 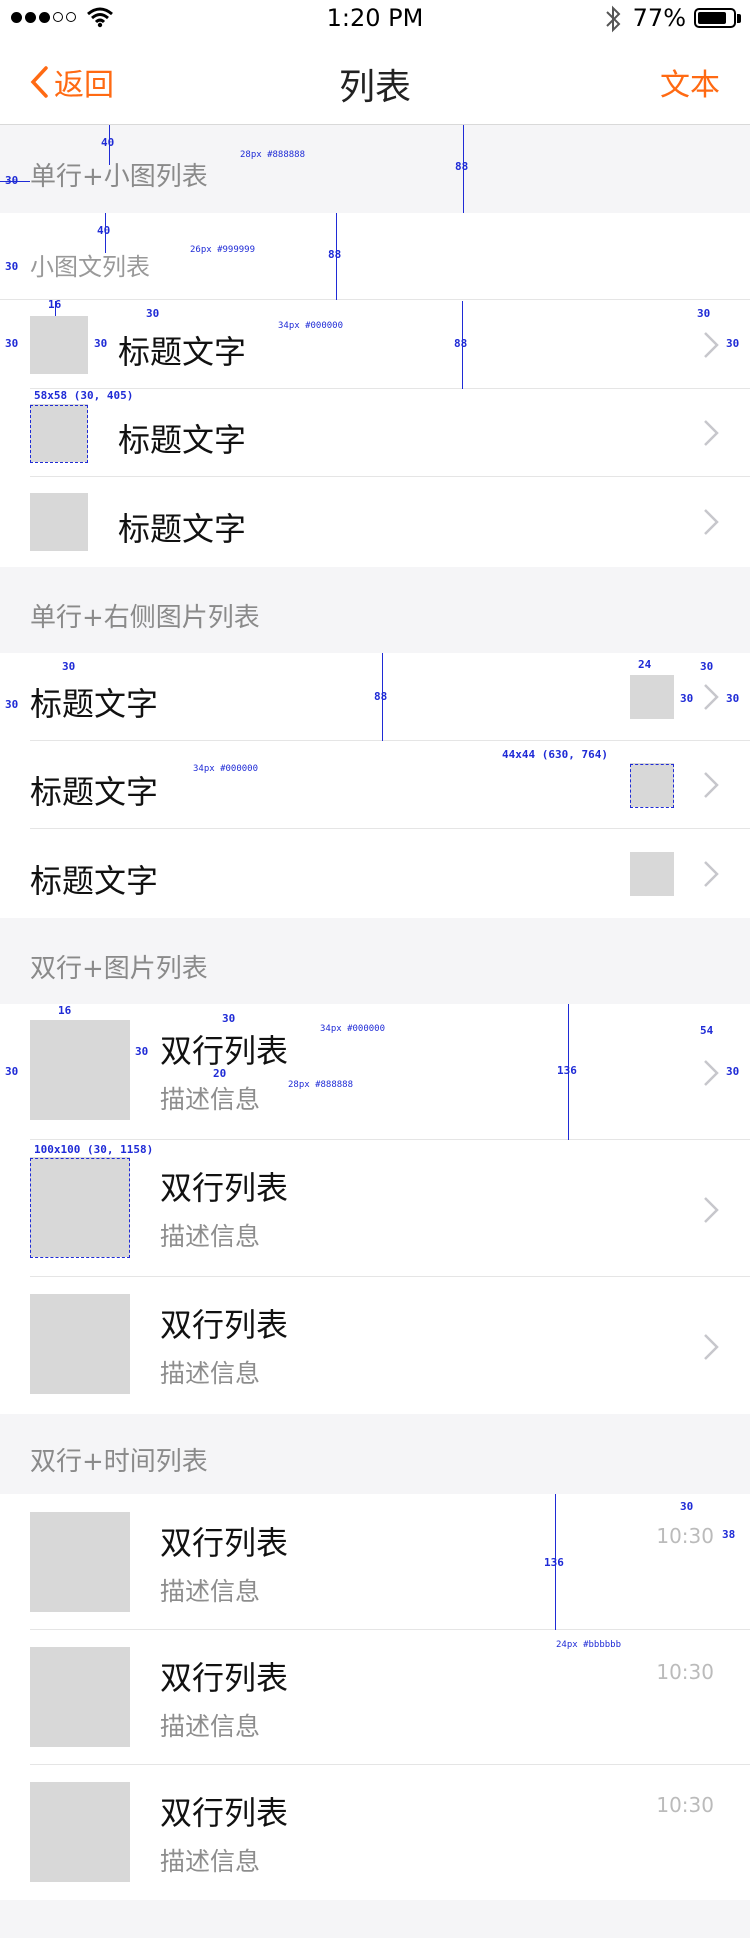 I want to click on measure-label: 20, so click(x=220, y=1073).